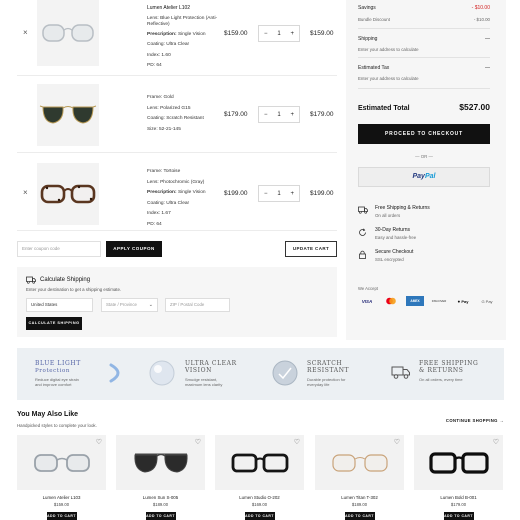 Image resolution: width=520 pixels, height=520 pixels. I want to click on clear-lens-icon, so click(162, 373).